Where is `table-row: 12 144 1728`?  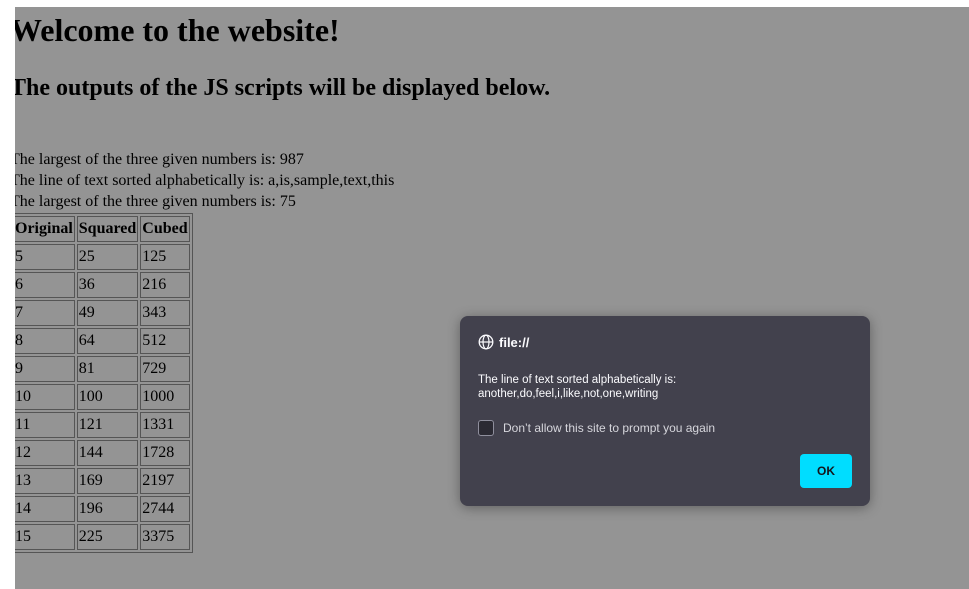 table-row: 12 144 1728 is located at coordinates (102, 453).